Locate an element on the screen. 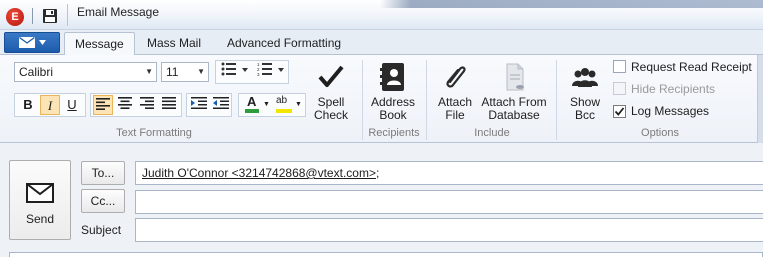 The image size is (763, 257). chevron-down-icon is located at coordinates (42, 42).